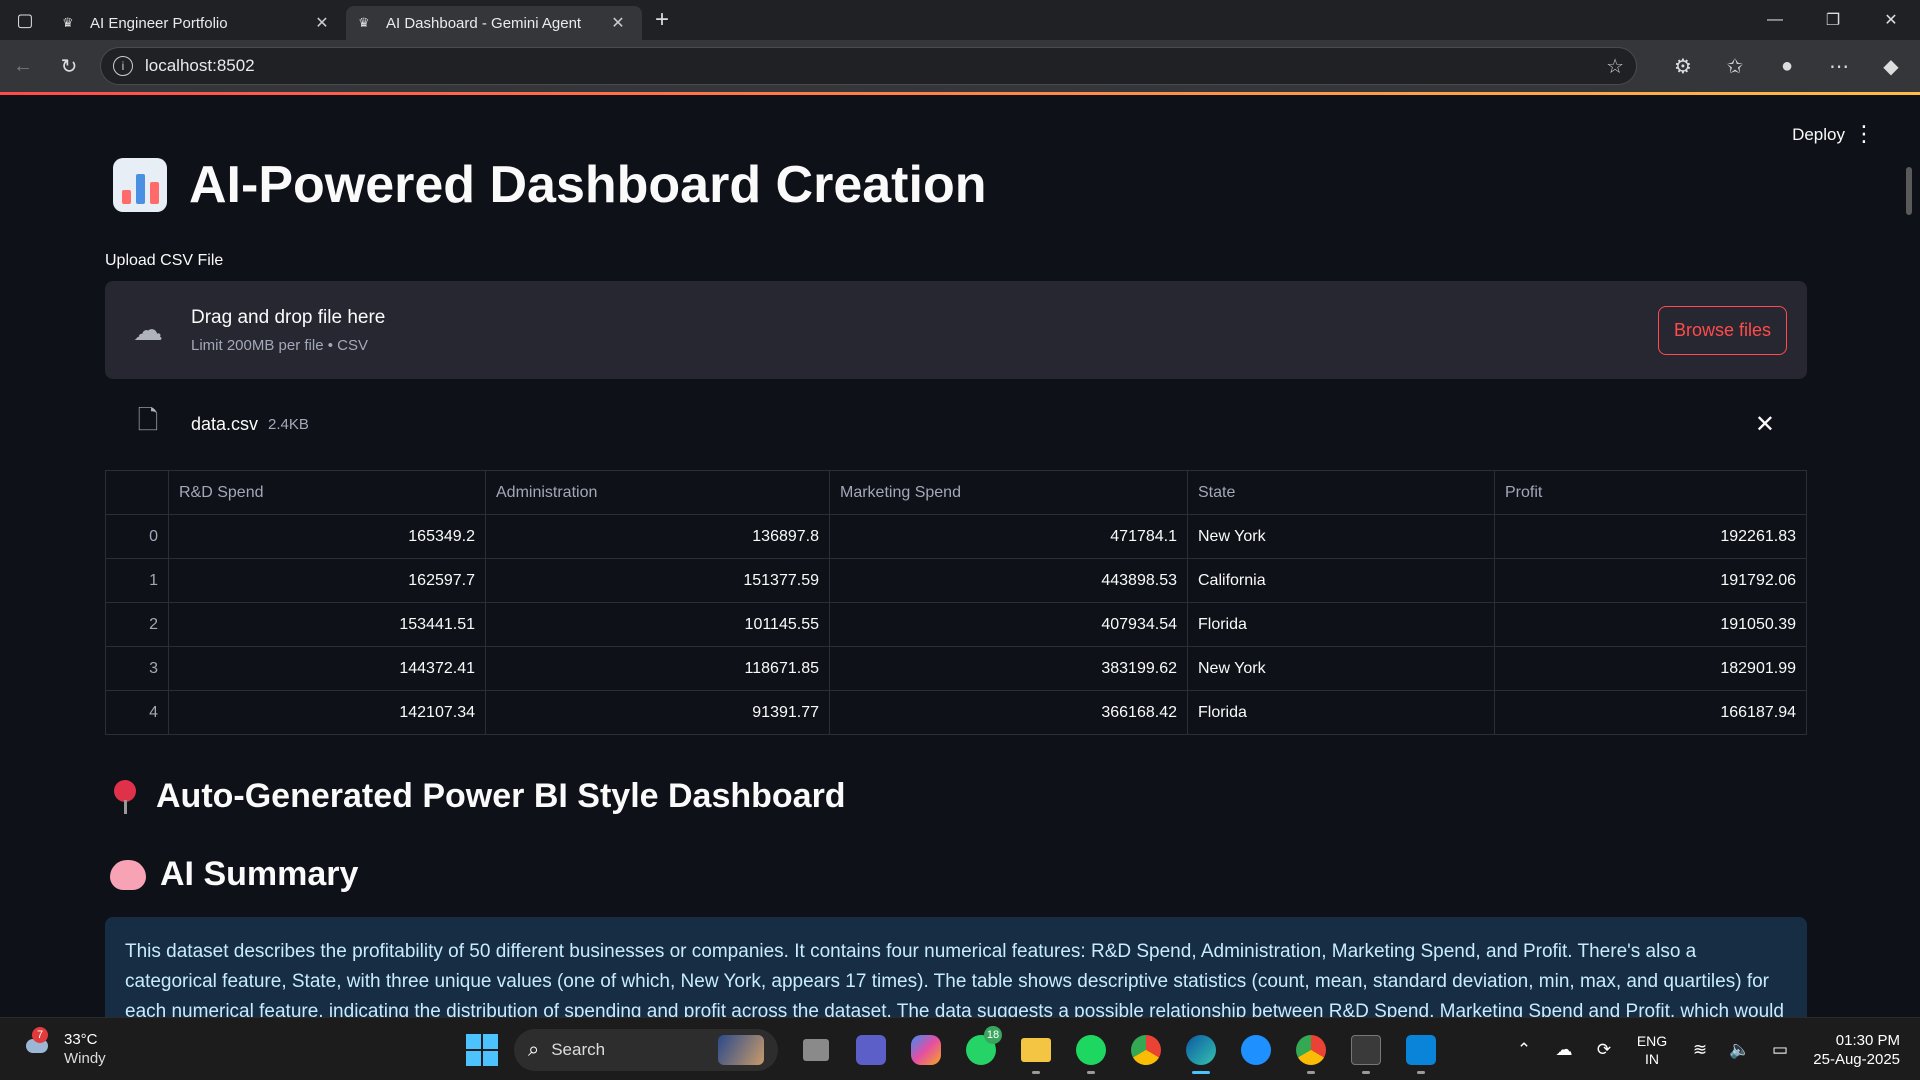  Describe the element at coordinates (868, 66) in the screenshot. I see `url-field: i localhost:8502 ☆` at that location.